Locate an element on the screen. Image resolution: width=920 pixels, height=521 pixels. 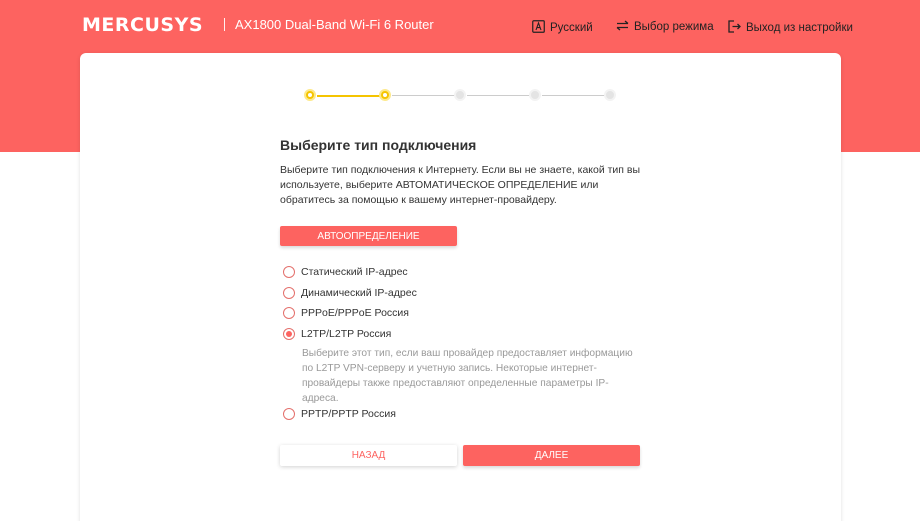
auto-detect-button: АВТООПРЕДЕЛЕНИЕ is located at coordinates (368, 236).